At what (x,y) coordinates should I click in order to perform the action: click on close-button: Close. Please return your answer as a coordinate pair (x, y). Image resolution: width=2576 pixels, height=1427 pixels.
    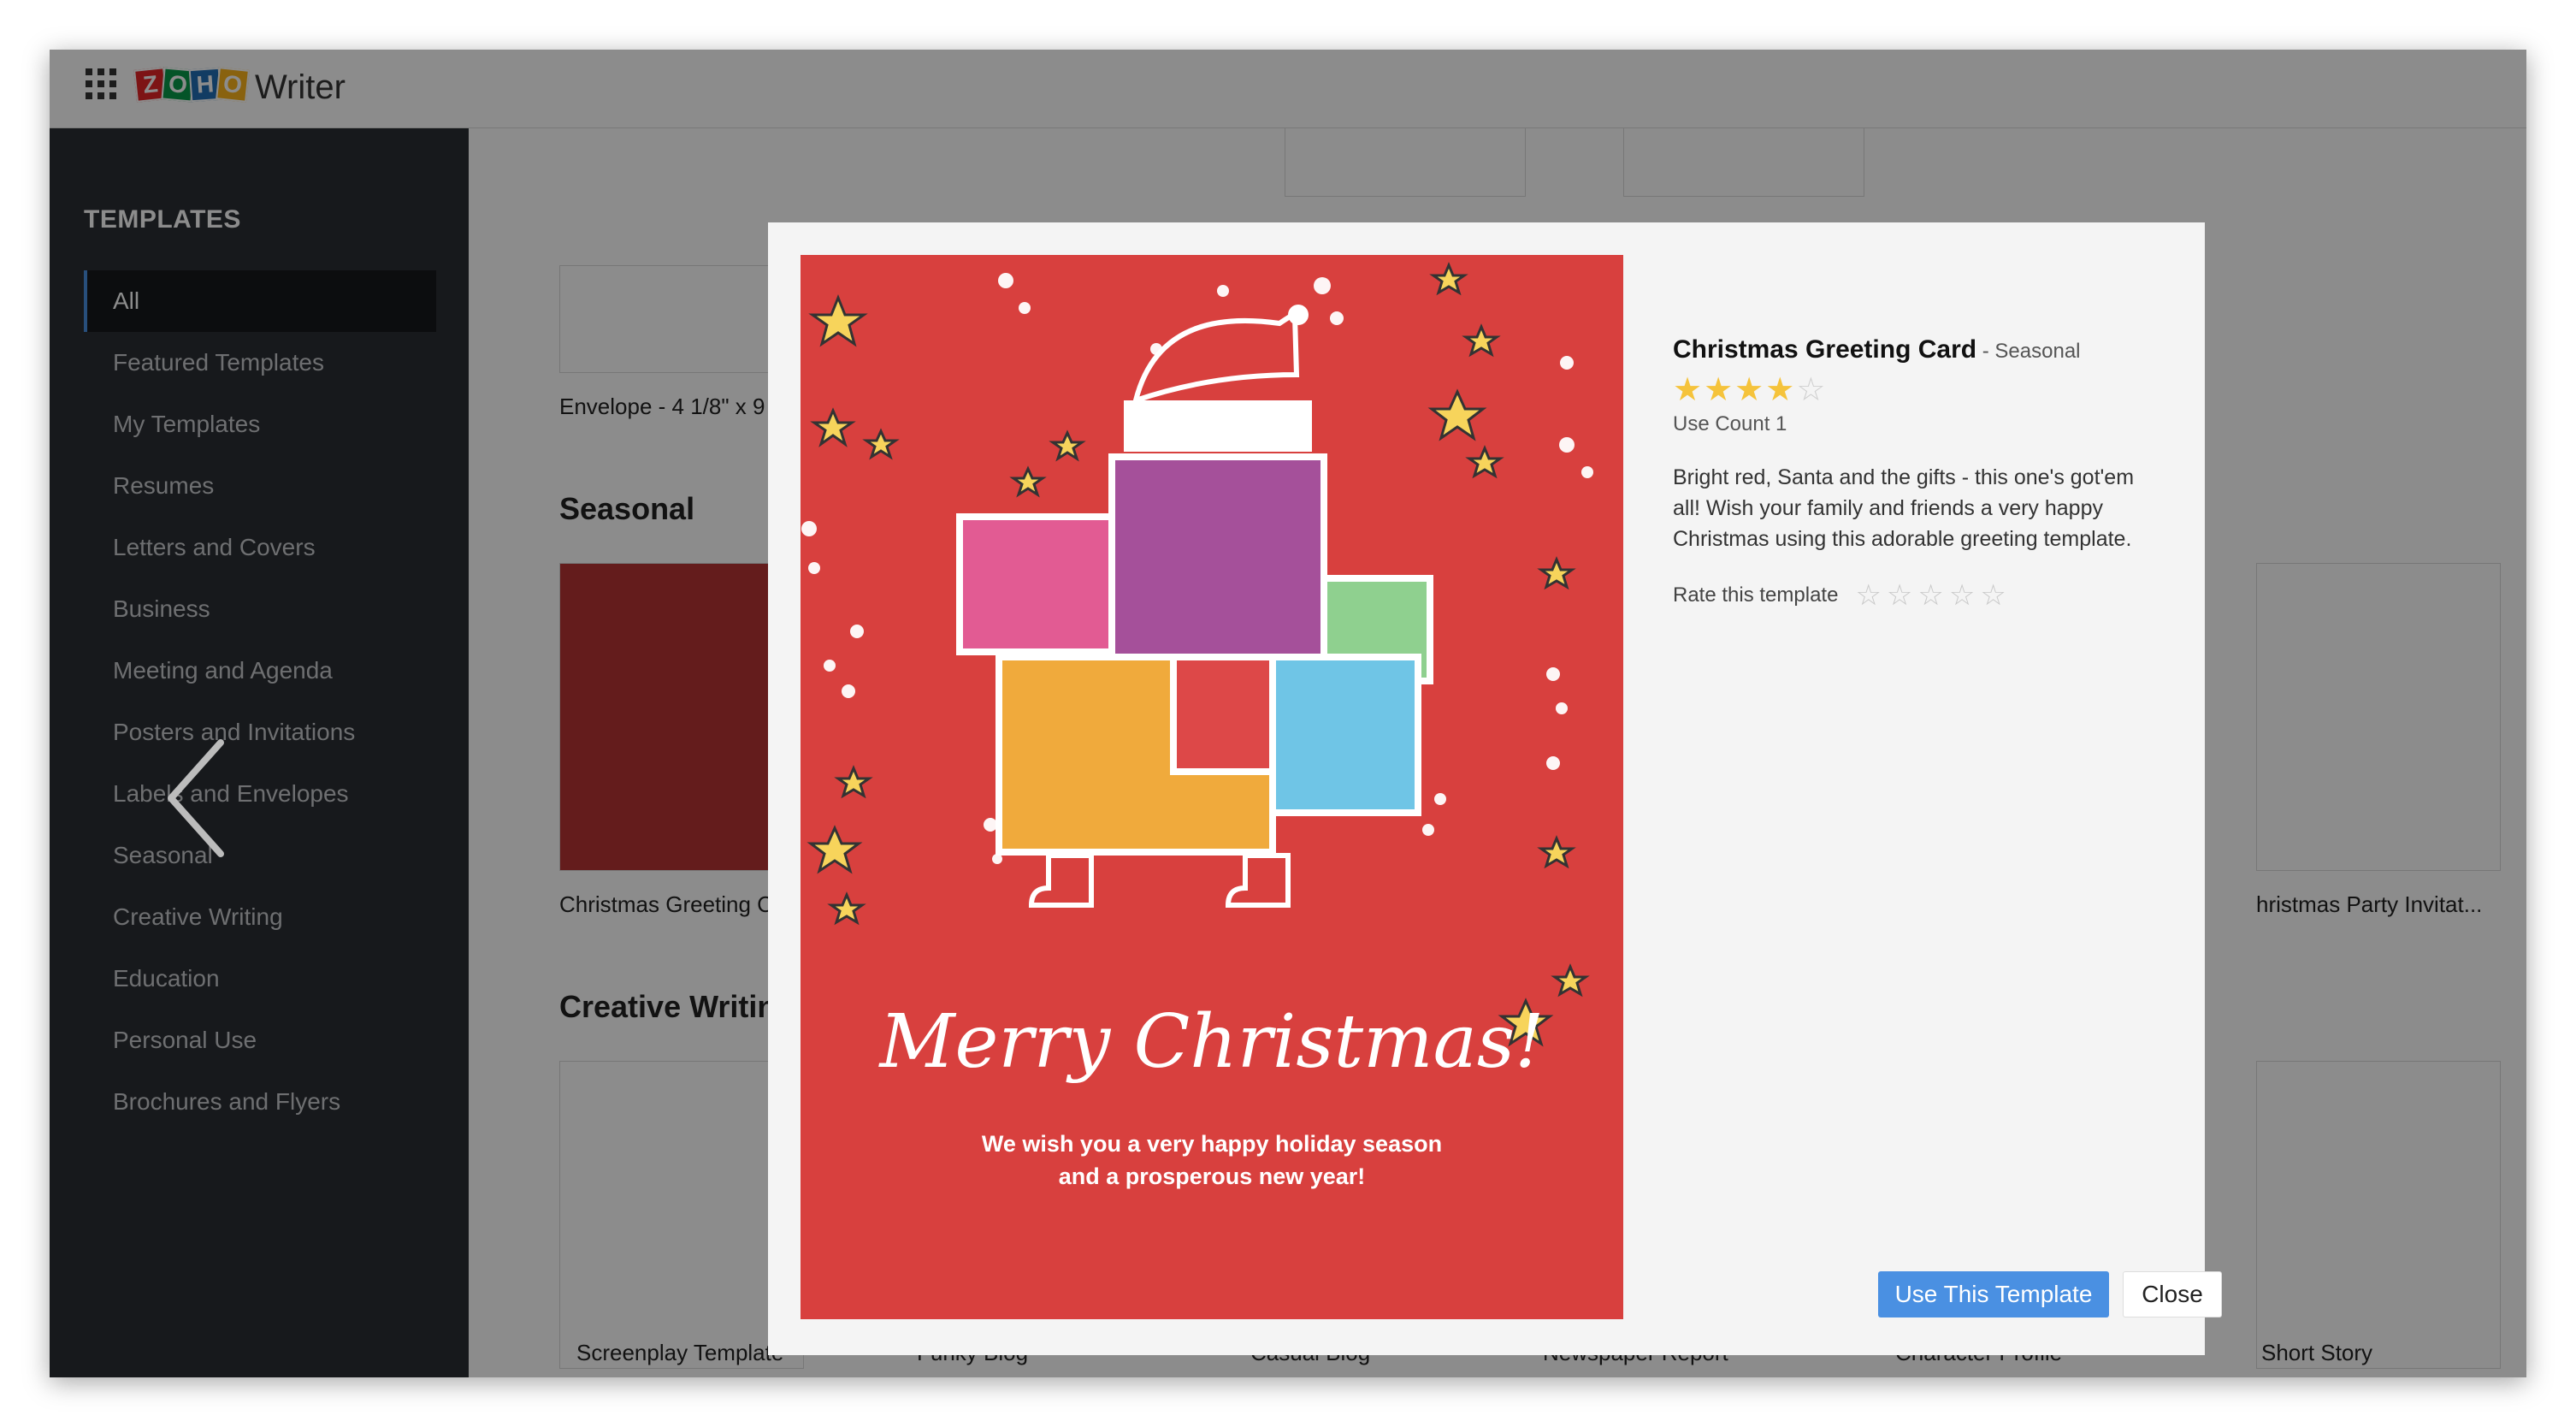
    Looking at the image, I should click on (2172, 1294).